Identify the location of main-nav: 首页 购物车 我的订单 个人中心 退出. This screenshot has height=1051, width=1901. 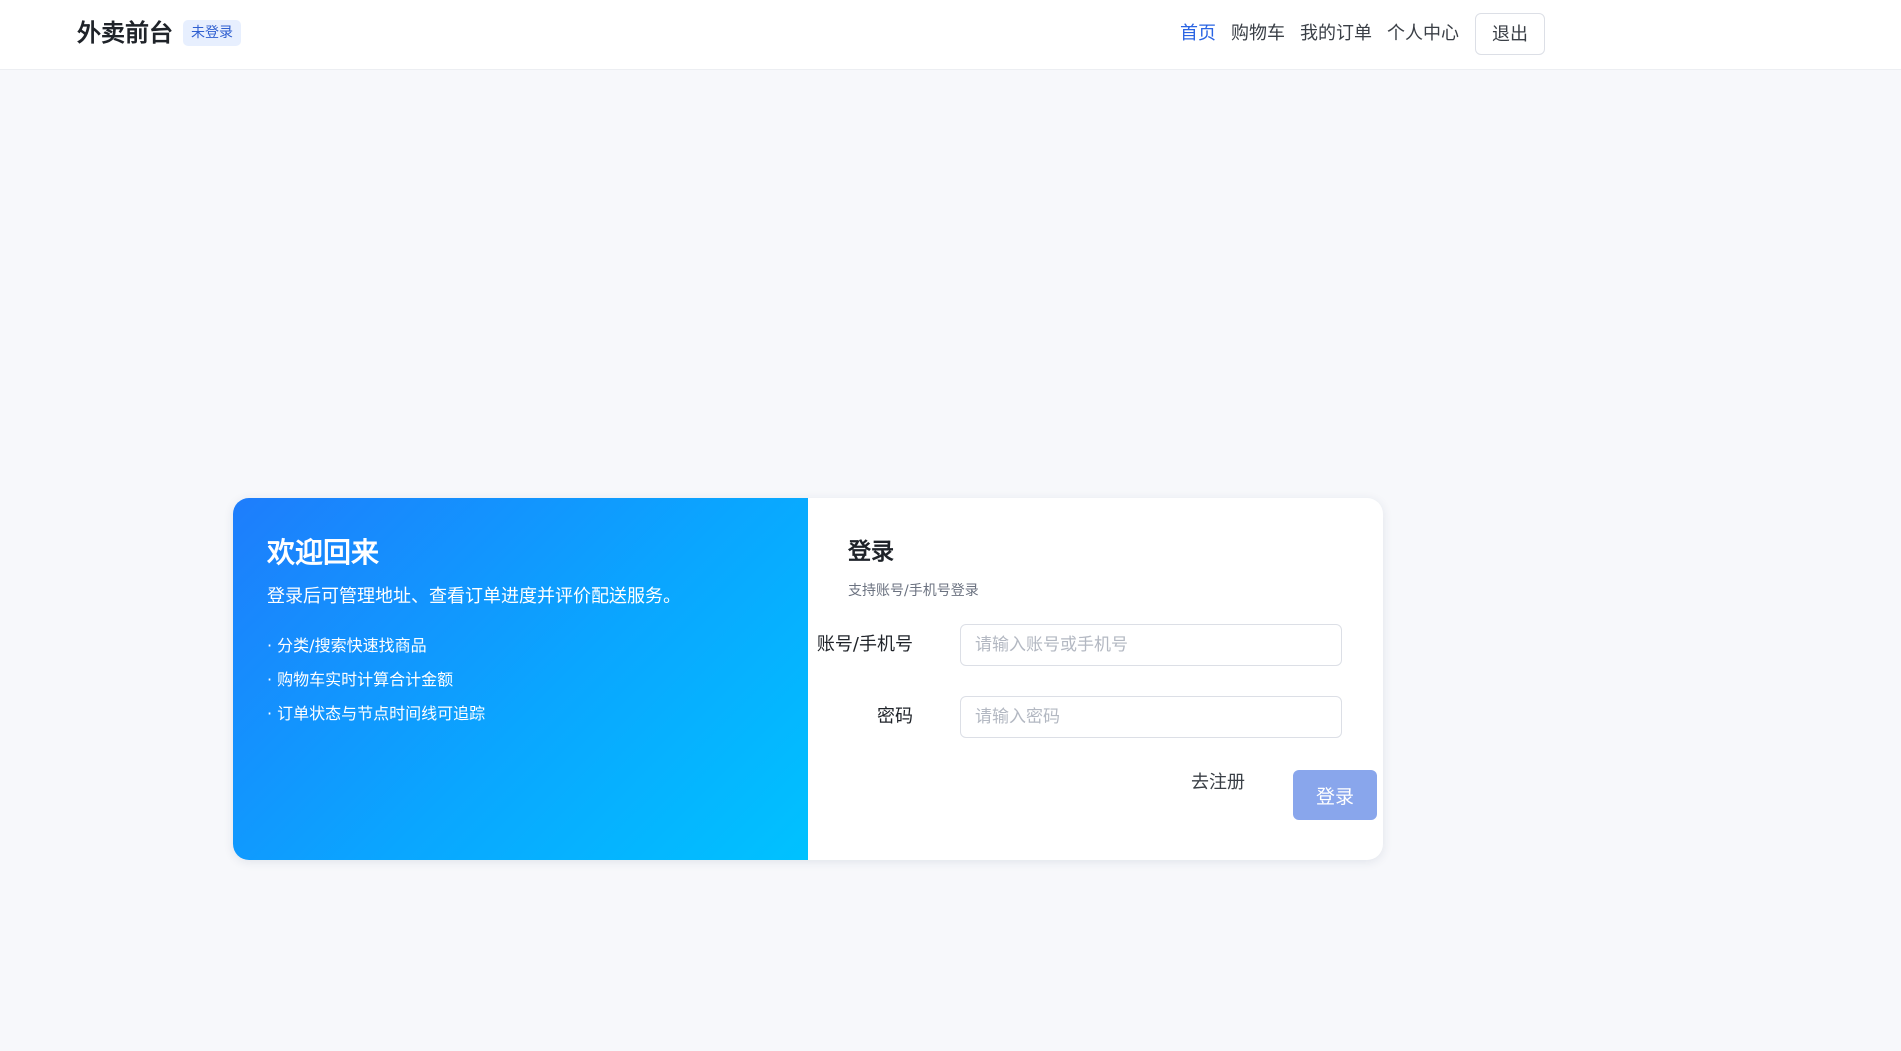
(1362, 34).